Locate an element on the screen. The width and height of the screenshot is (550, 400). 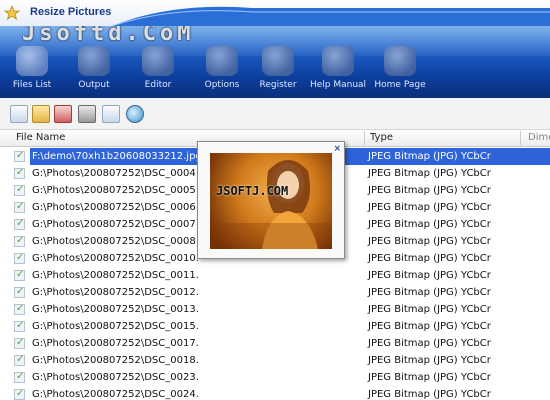
title-bar: Resize Pictures is located at coordinates (275, 13).